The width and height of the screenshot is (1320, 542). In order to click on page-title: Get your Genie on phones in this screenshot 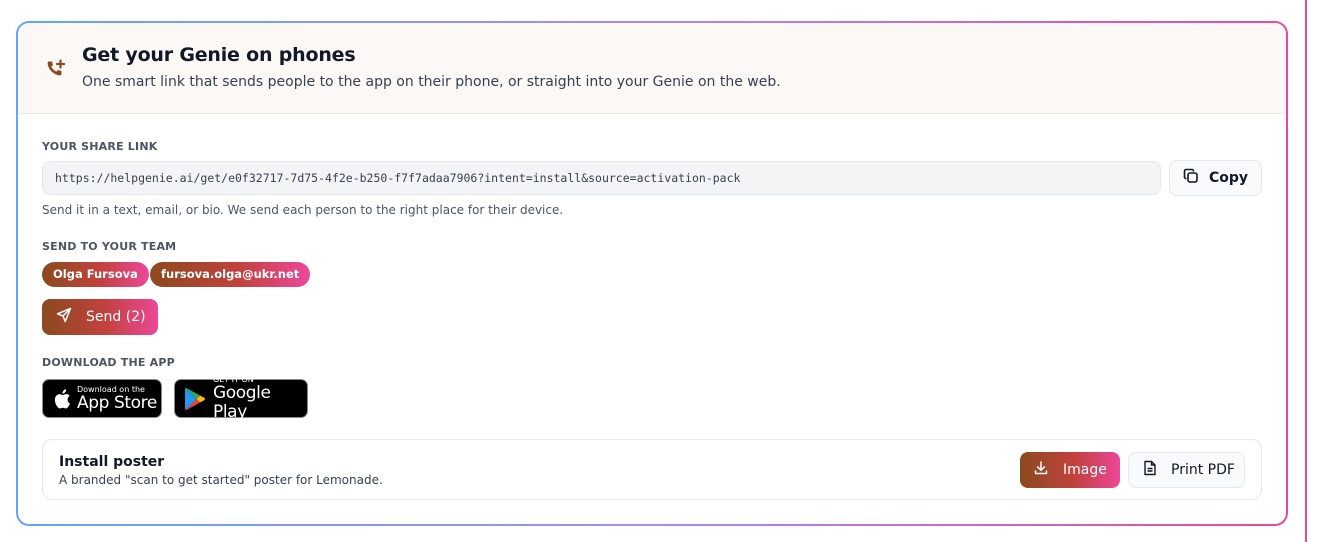, I will do `click(219, 55)`.